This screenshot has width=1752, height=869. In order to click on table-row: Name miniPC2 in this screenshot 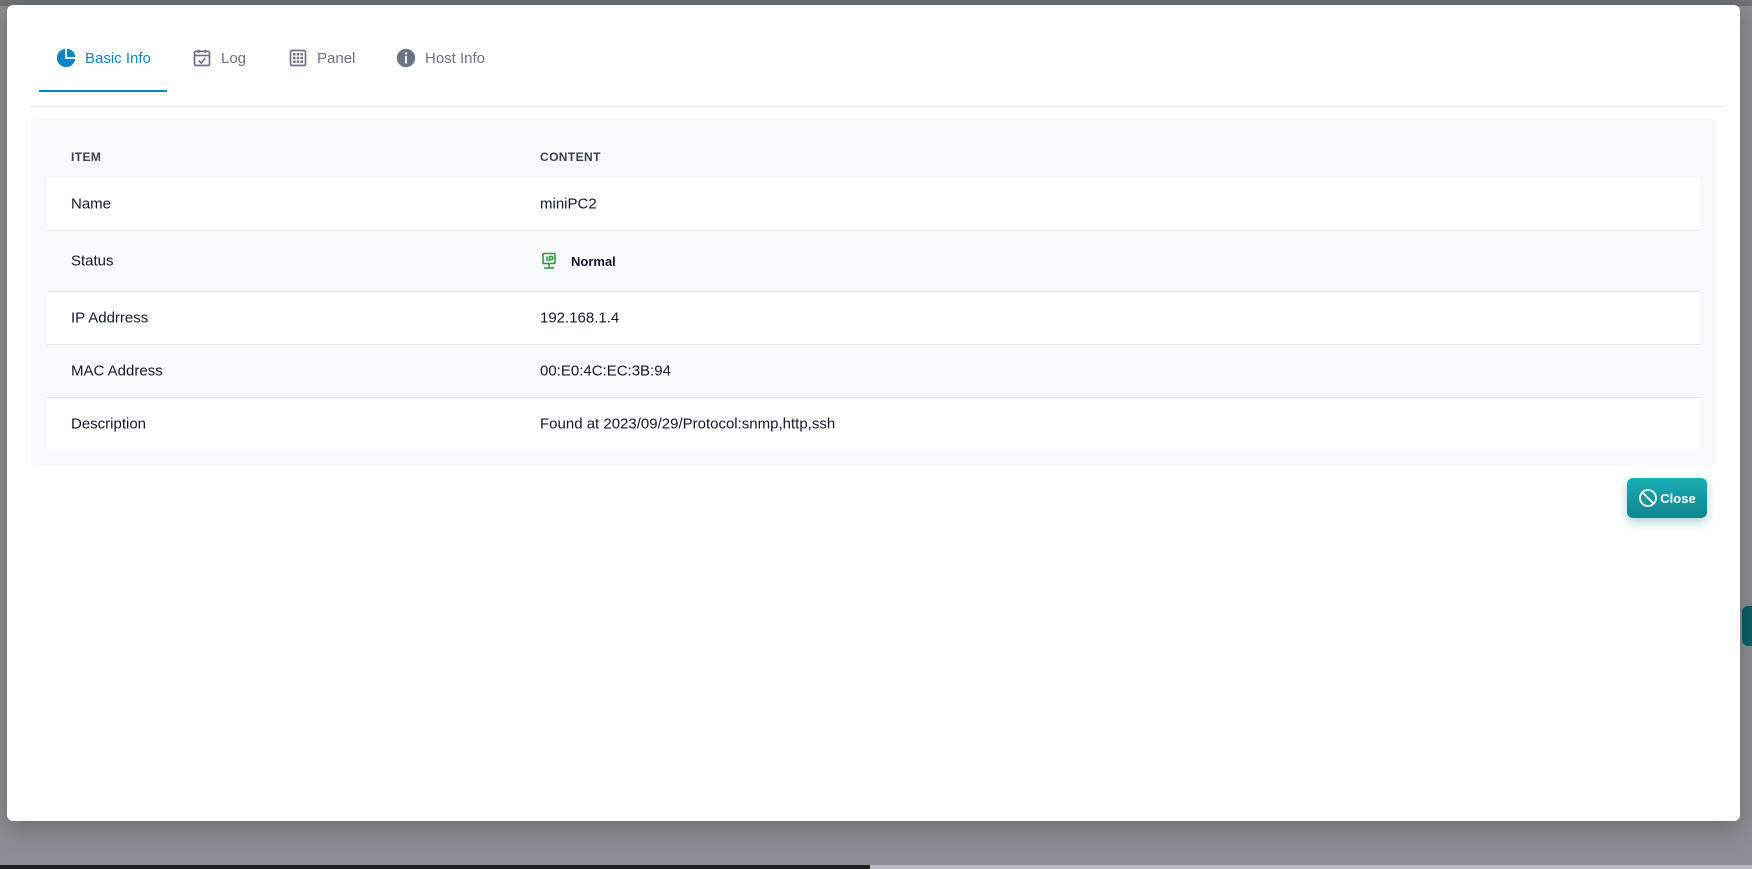, I will do `click(873, 204)`.